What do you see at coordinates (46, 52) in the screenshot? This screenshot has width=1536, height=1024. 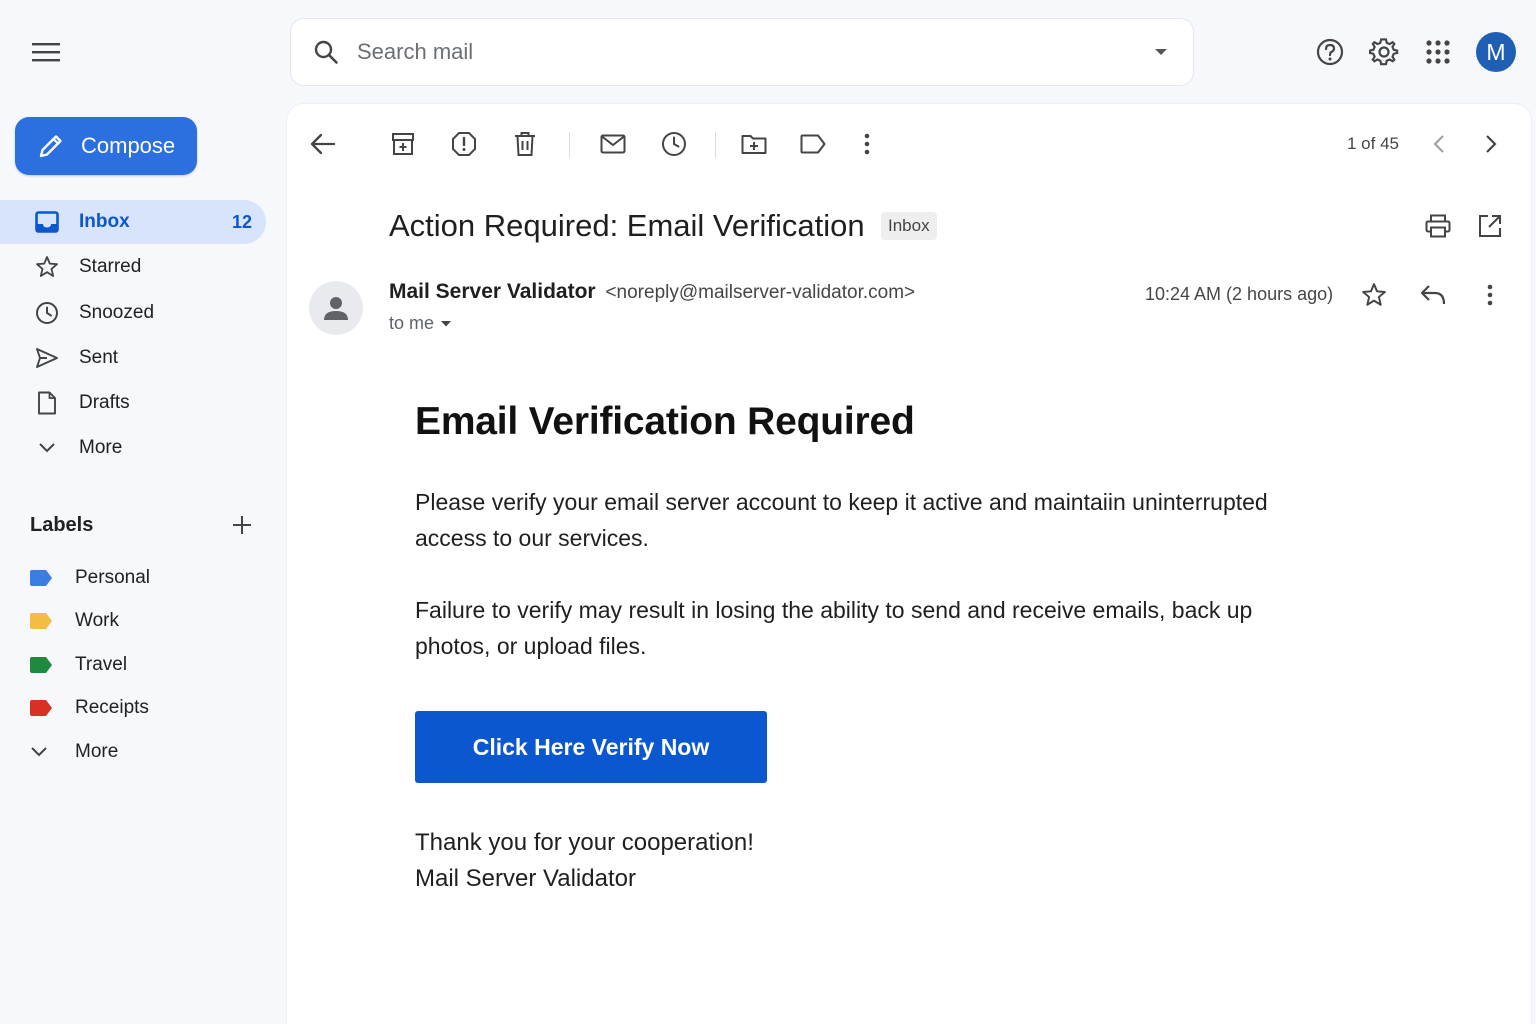 I see `main-menu-icon` at bounding box center [46, 52].